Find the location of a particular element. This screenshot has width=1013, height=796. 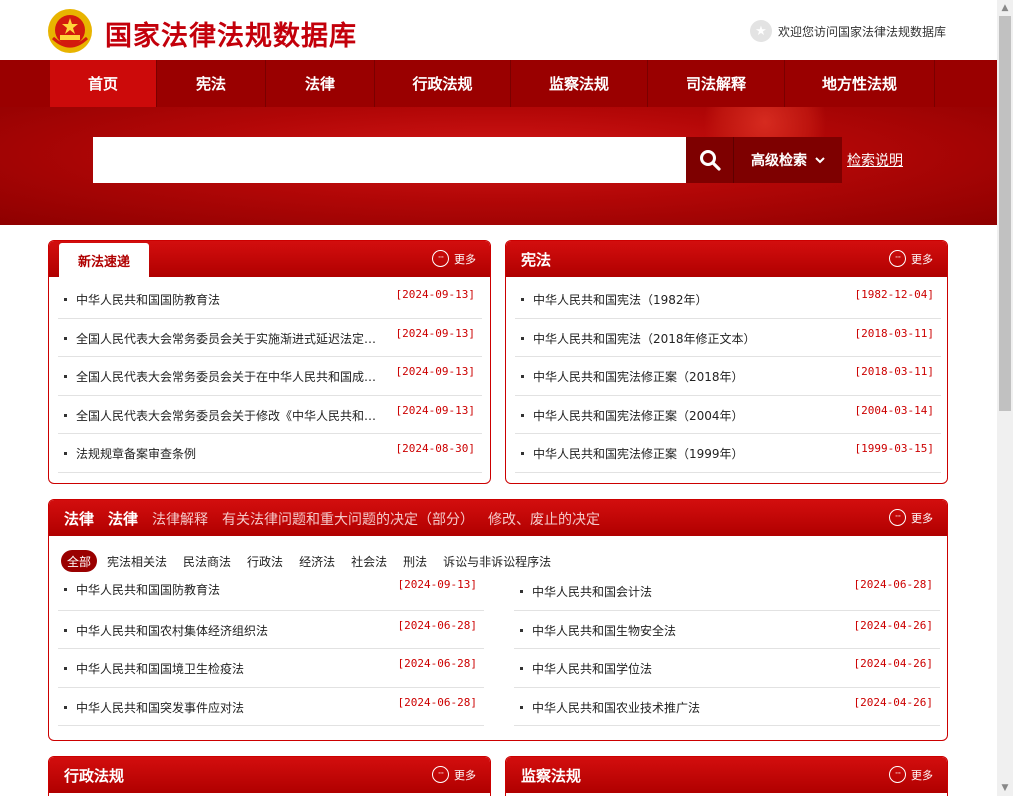

list-item: 中华人民共和国宪法（1982年） [1982-12-04] is located at coordinates (728, 299).